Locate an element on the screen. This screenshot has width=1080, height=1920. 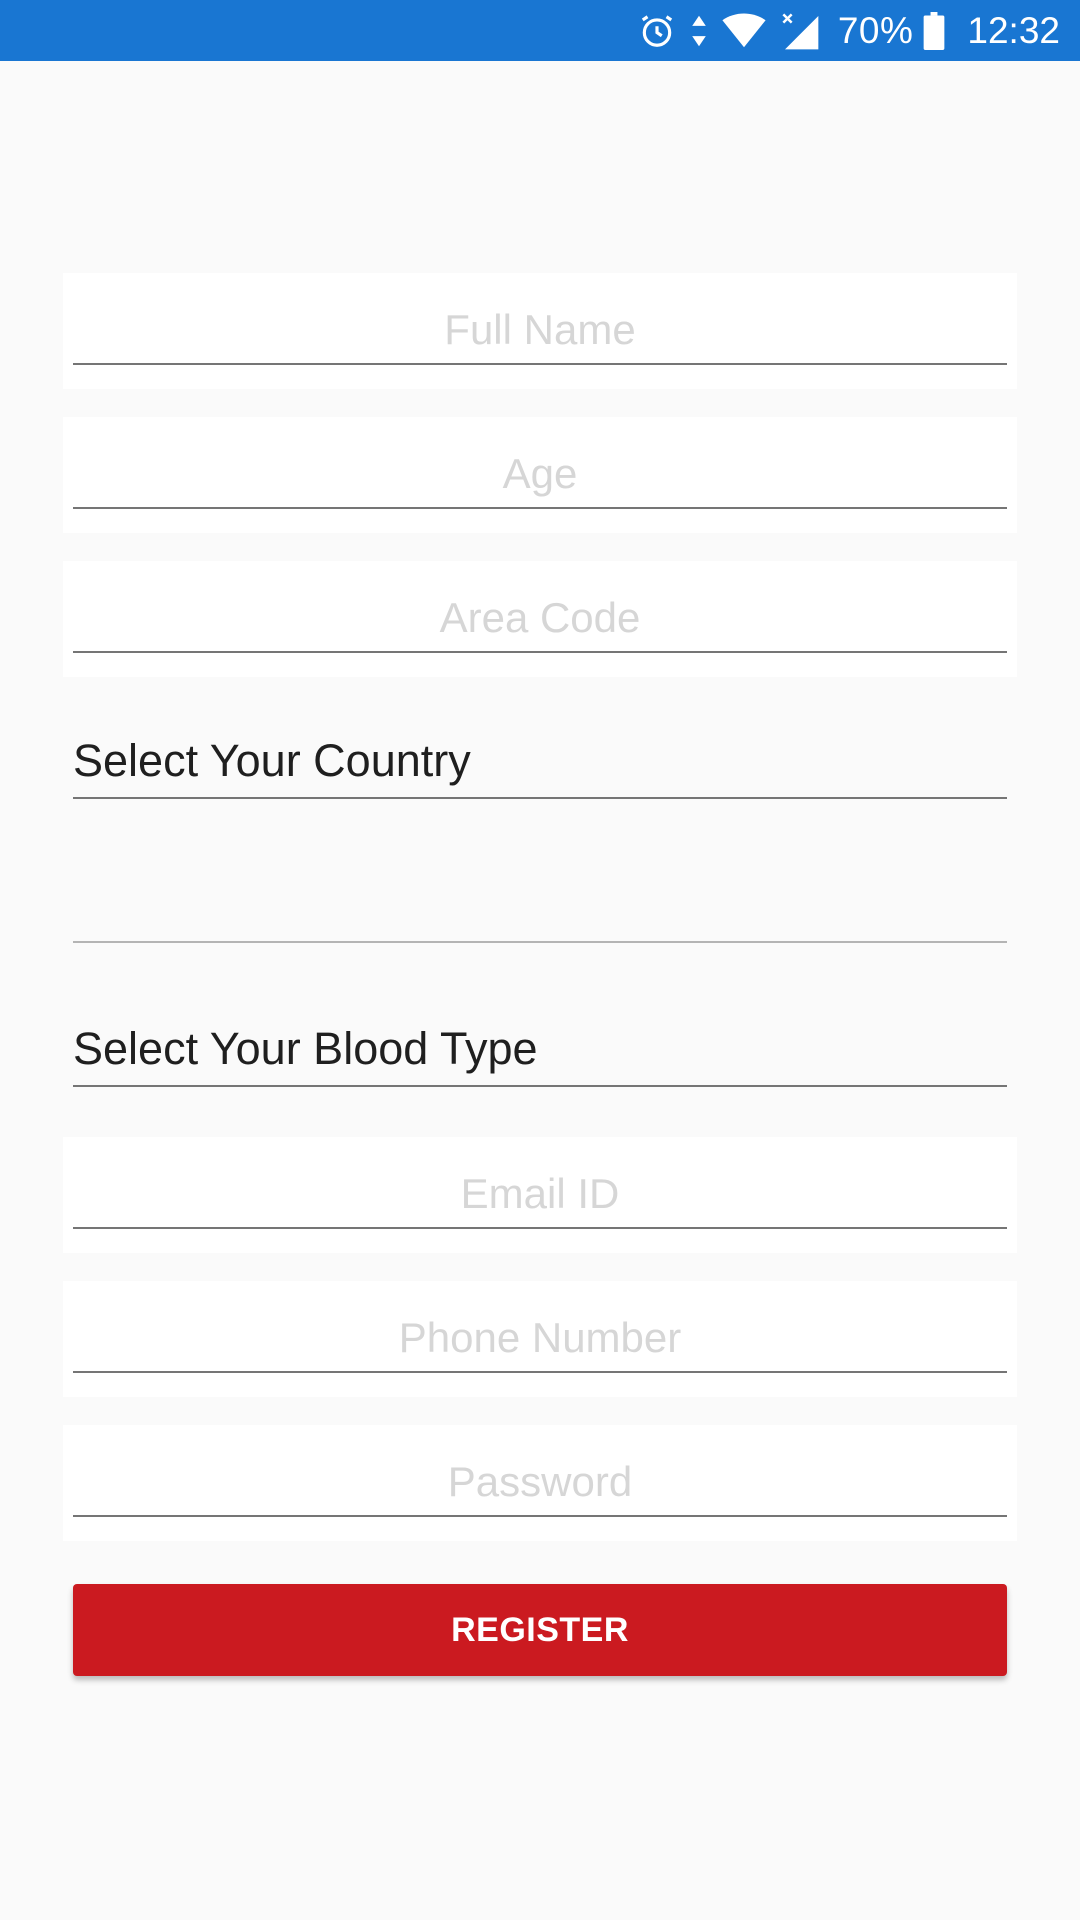
age-field-container is located at coordinates (540, 475).